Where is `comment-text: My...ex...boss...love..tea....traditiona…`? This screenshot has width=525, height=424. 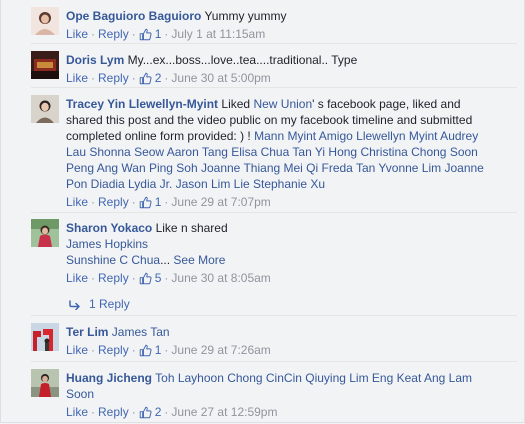
comment-text: My...ex...boss...love..tea....traditiona… is located at coordinates (242, 60).